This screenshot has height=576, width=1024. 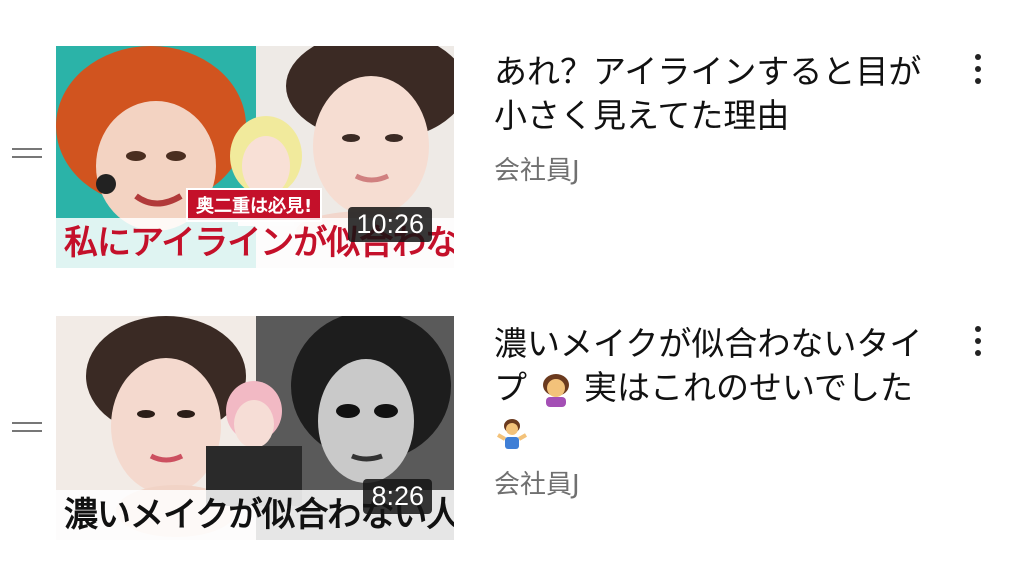 What do you see at coordinates (724, 94) in the screenshot?
I see `video-title: あれ？アイラインすると目が小さく見えてた理由` at bounding box center [724, 94].